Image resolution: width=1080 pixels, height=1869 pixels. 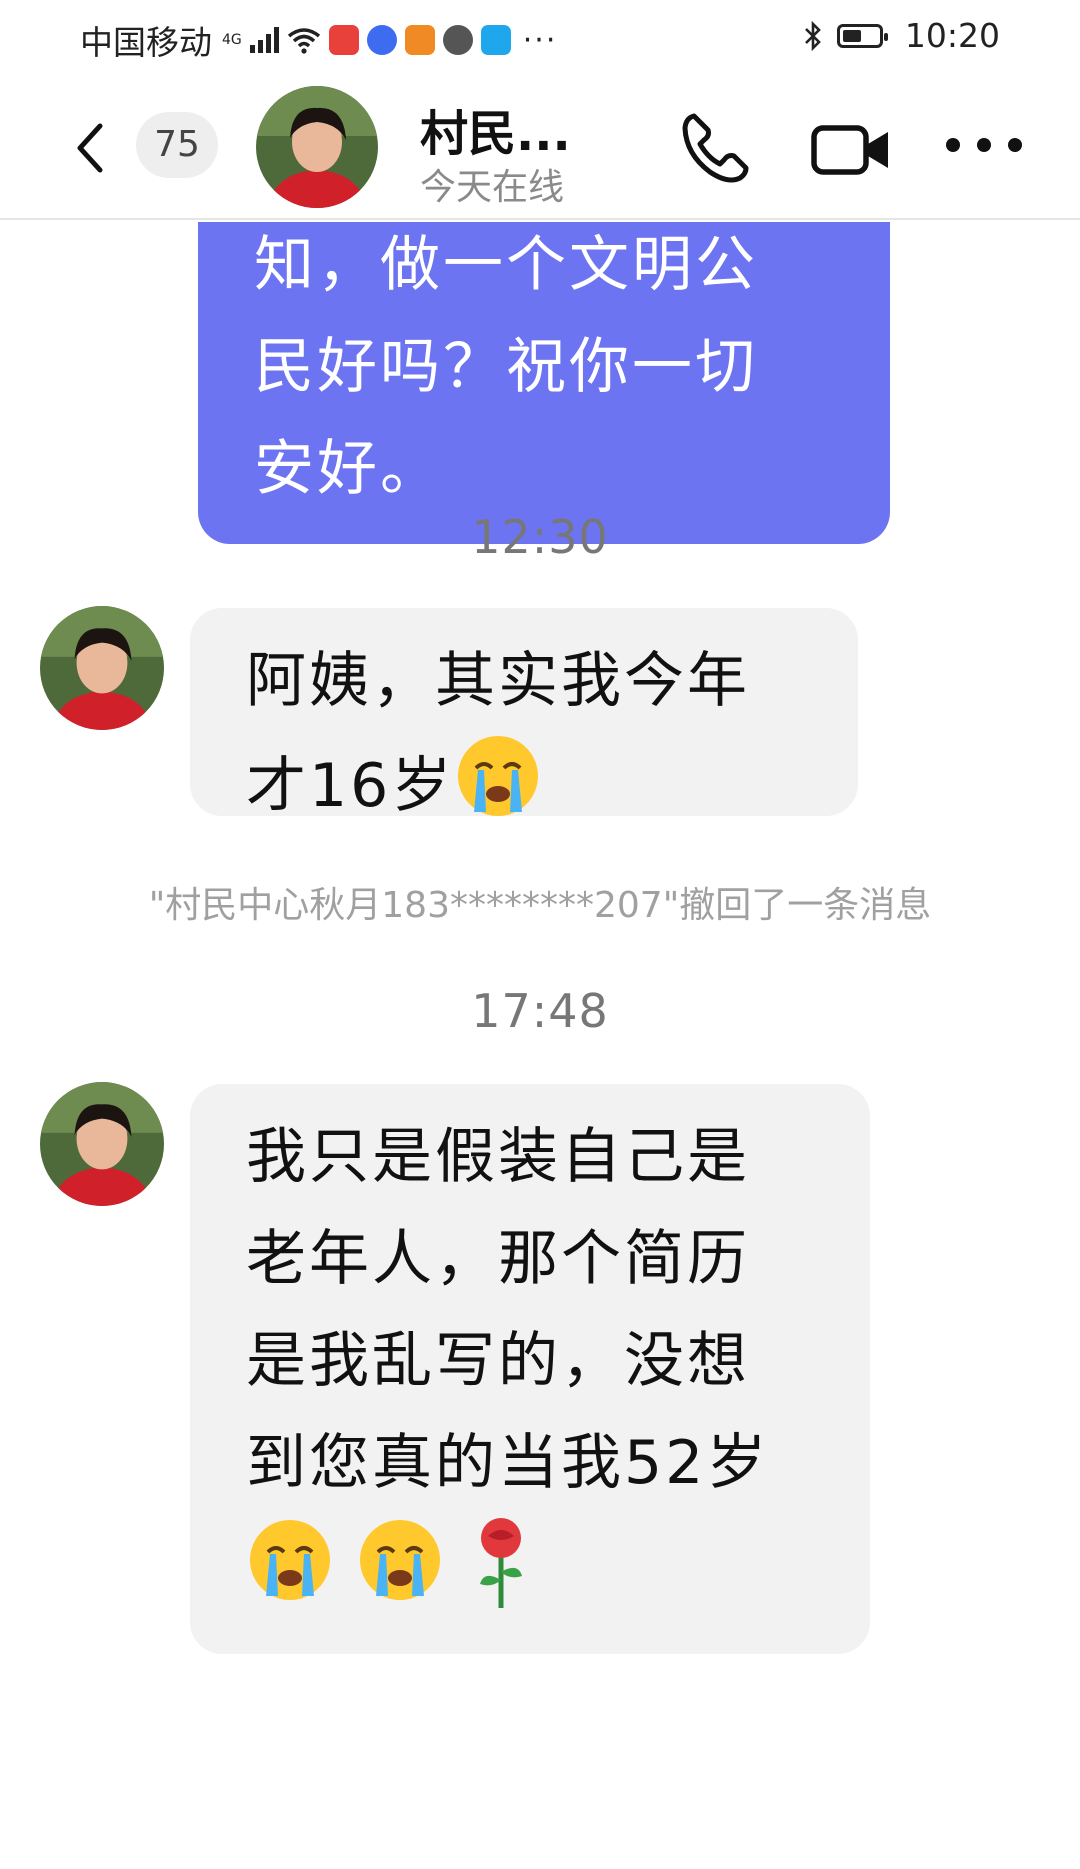 What do you see at coordinates (419, 40) in the screenshot?
I see `video-app-icon` at bounding box center [419, 40].